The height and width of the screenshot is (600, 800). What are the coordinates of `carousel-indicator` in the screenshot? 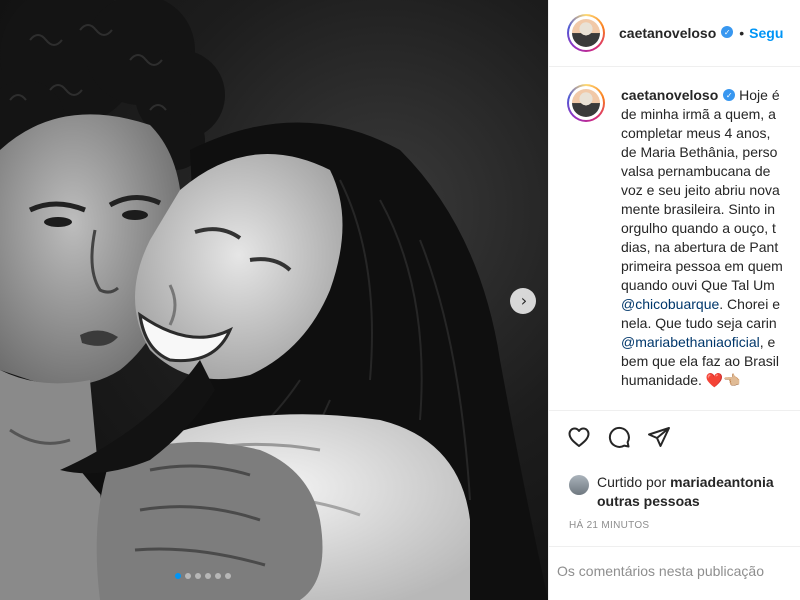 It's located at (203, 576).